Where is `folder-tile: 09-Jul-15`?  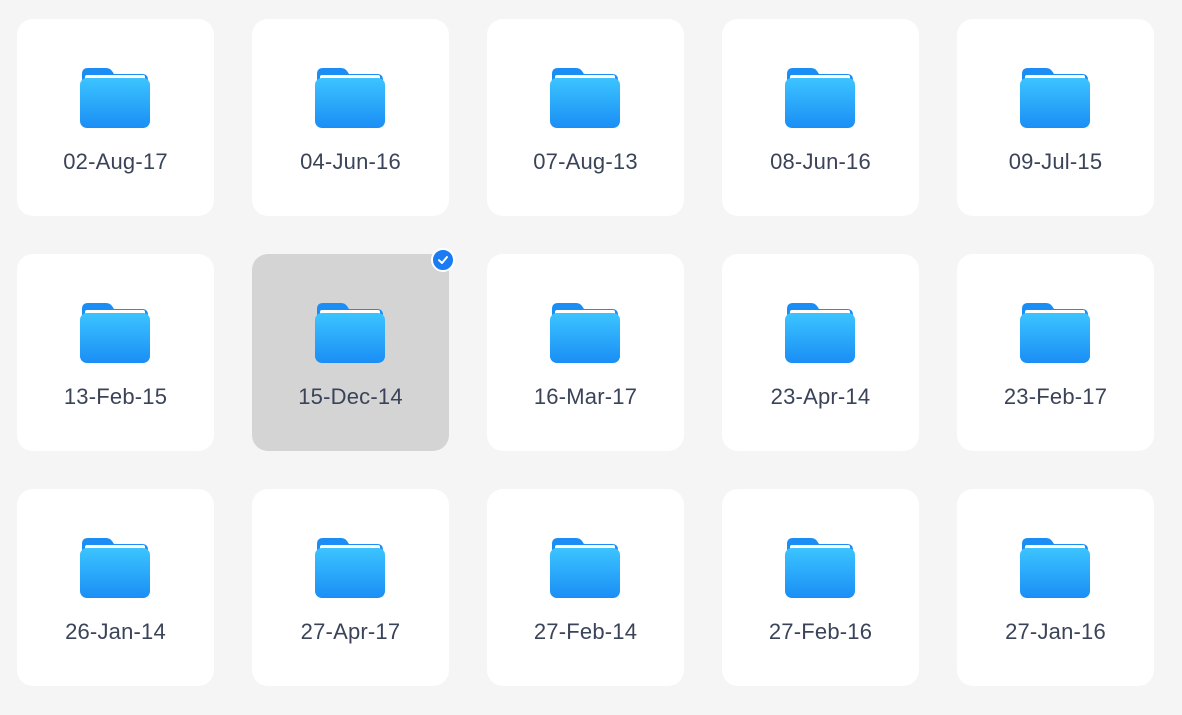 folder-tile: 09-Jul-15 is located at coordinates (1055, 117).